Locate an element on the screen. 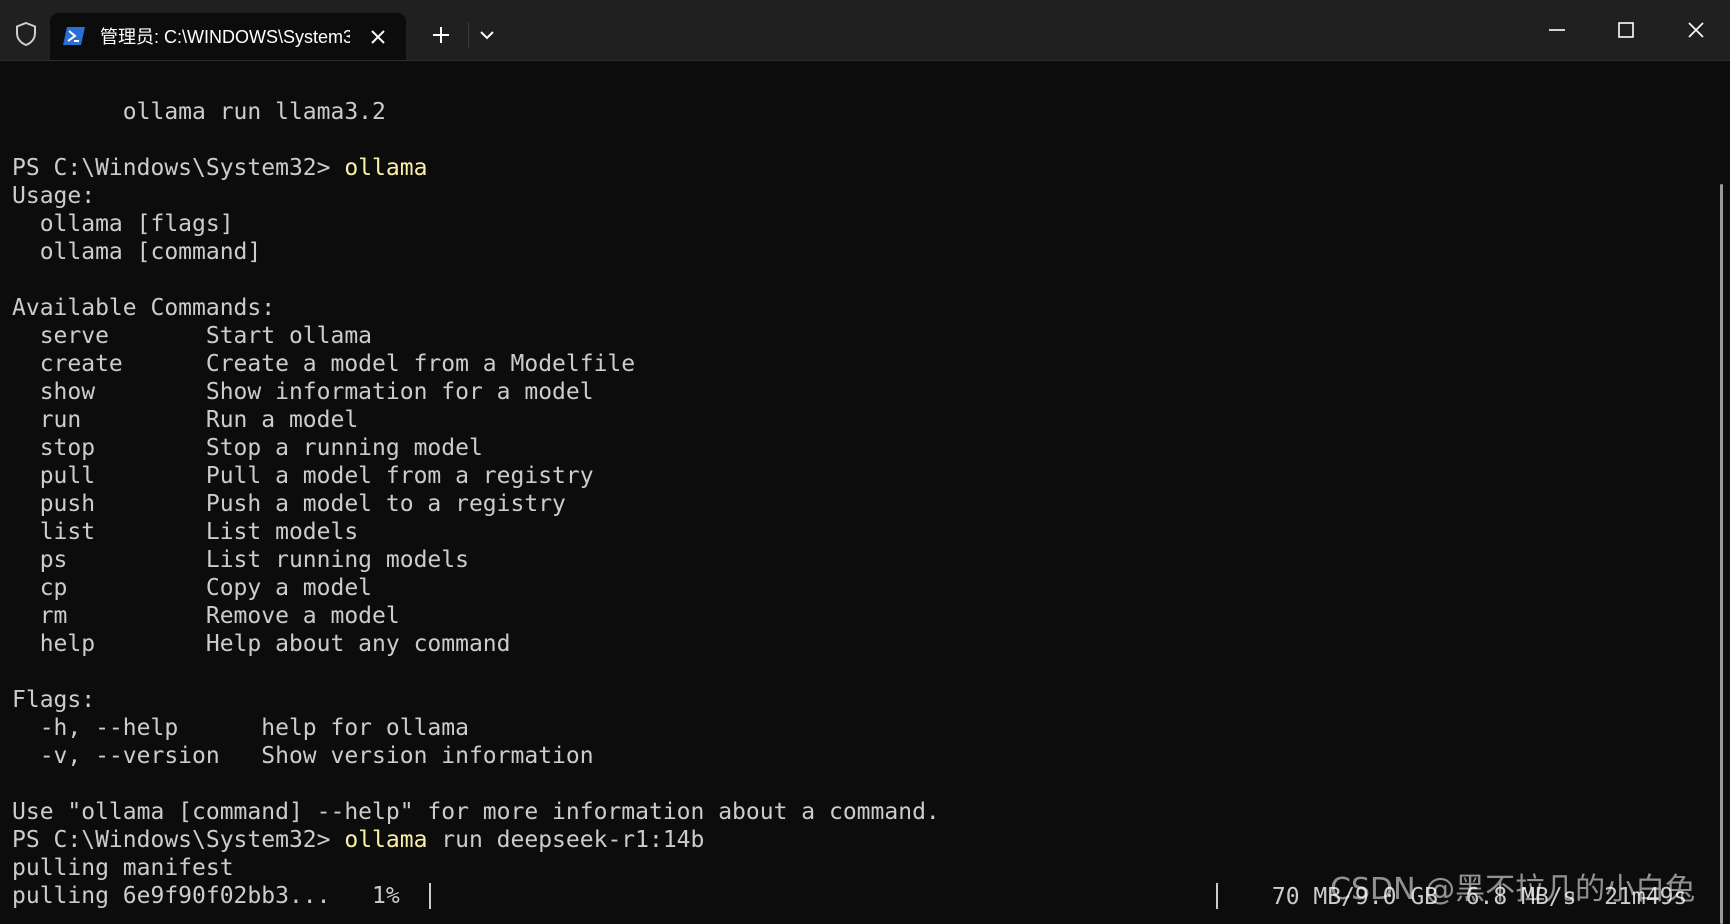  terminal-line: show Show information for a model is located at coordinates (303, 392).